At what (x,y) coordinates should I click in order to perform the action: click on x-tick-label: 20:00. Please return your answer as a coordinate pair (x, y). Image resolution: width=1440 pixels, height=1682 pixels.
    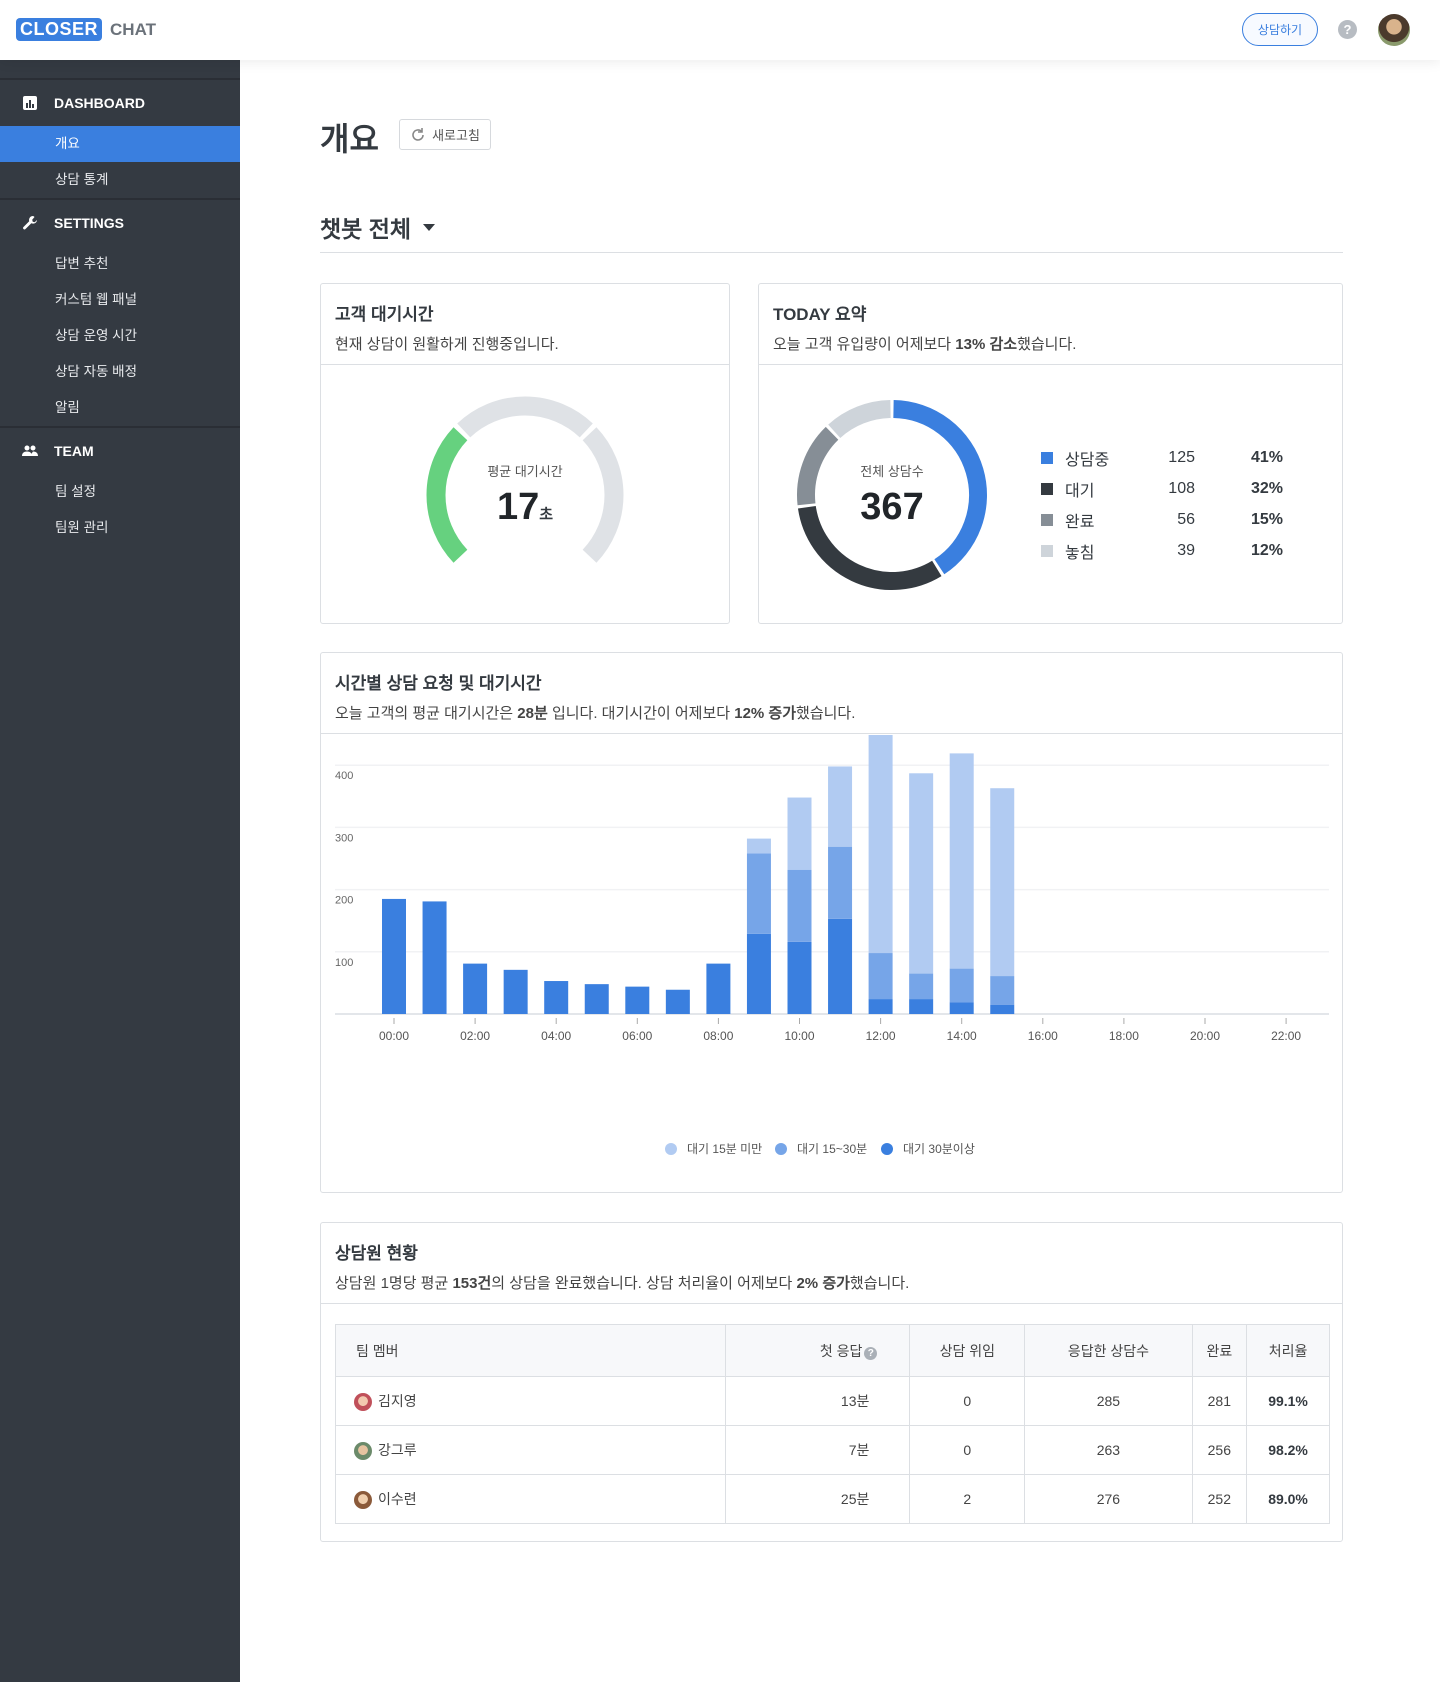
    Looking at the image, I should click on (1205, 1036).